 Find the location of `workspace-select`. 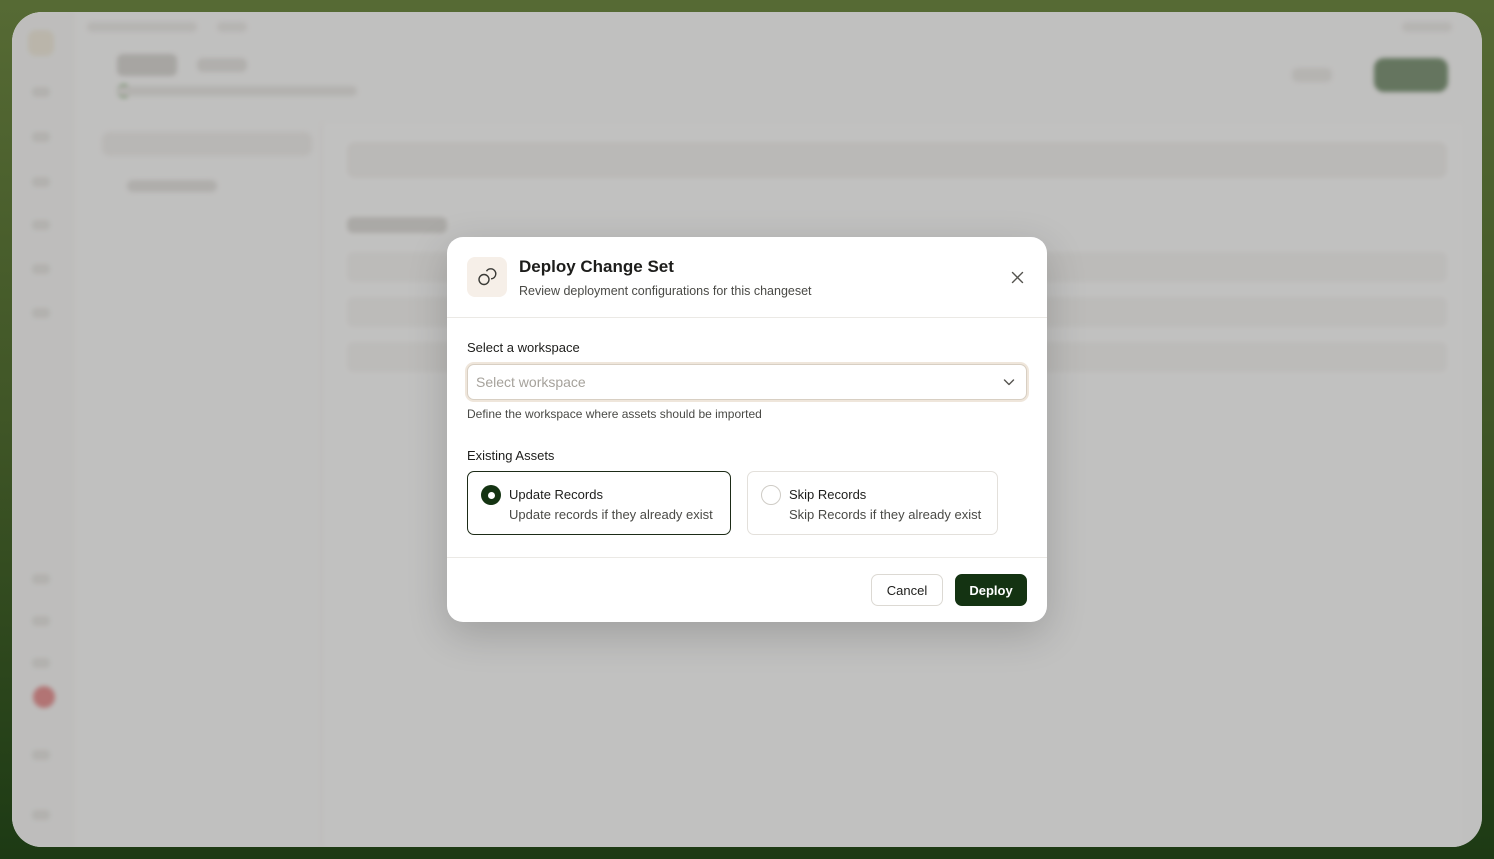

workspace-select is located at coordinates (747, 382).